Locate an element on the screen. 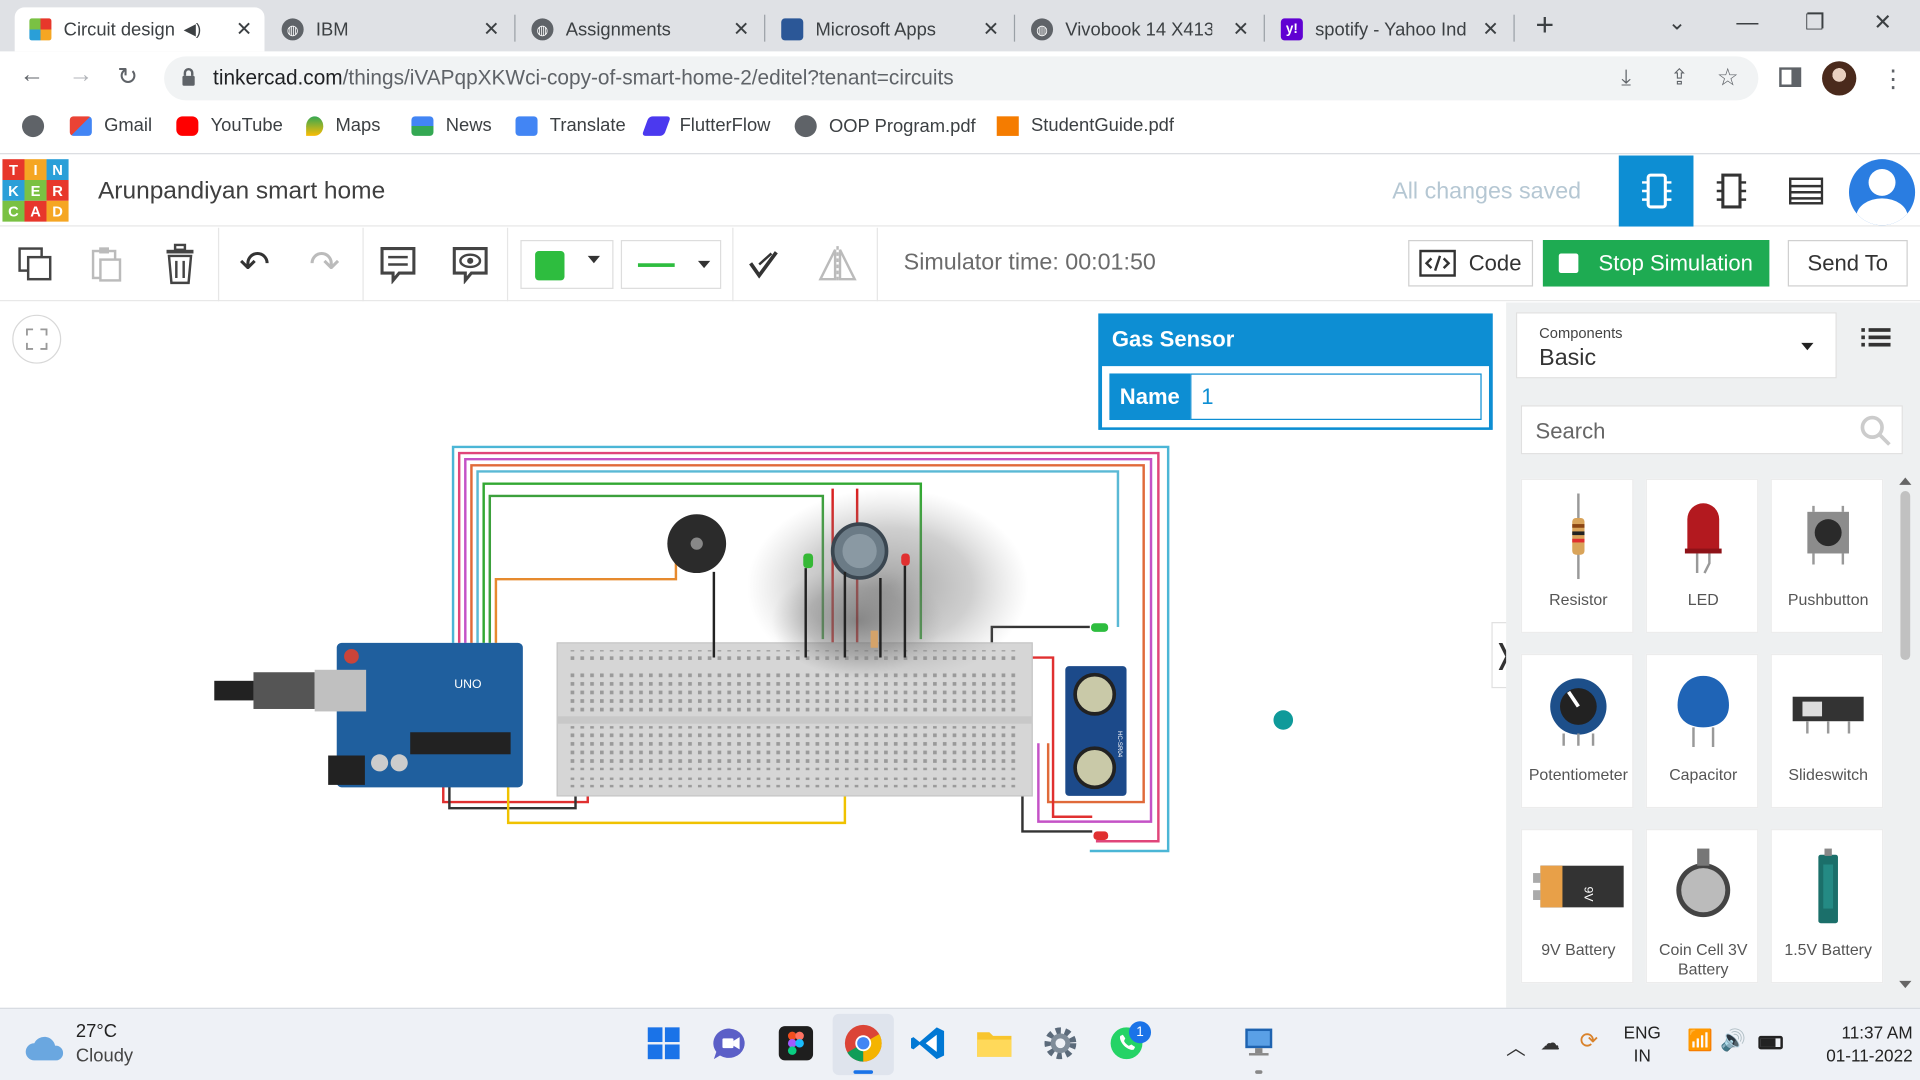 The height and width of the screenshot is (1080, 1920). project-title: Arunpandiyan smart home is located at coordinates (241, 192).